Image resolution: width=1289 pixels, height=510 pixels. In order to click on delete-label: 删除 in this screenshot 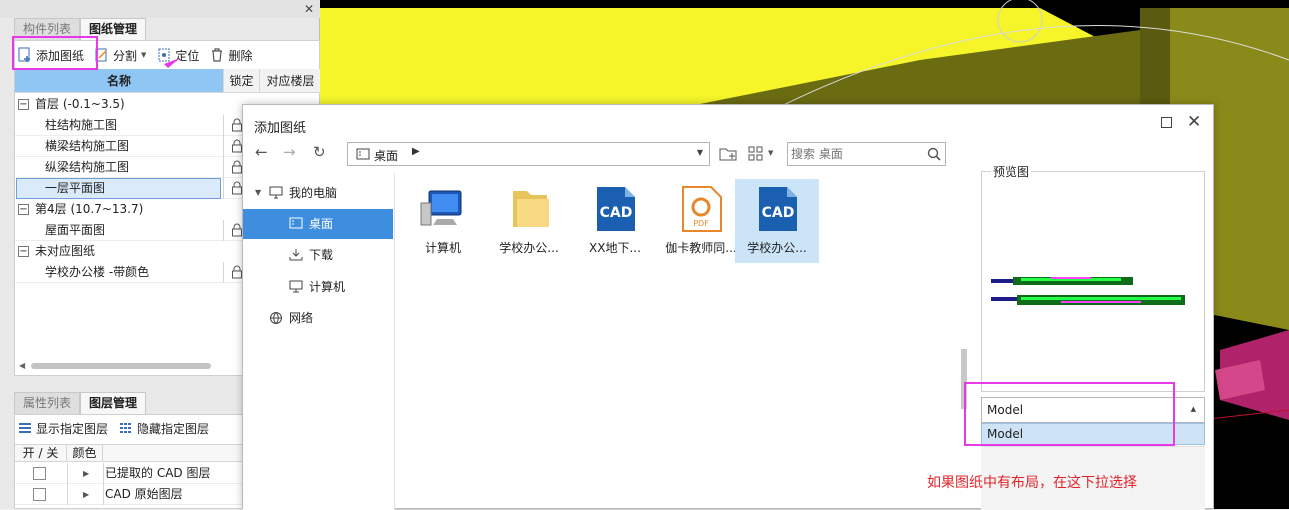, I will do `click(240, 55)`.